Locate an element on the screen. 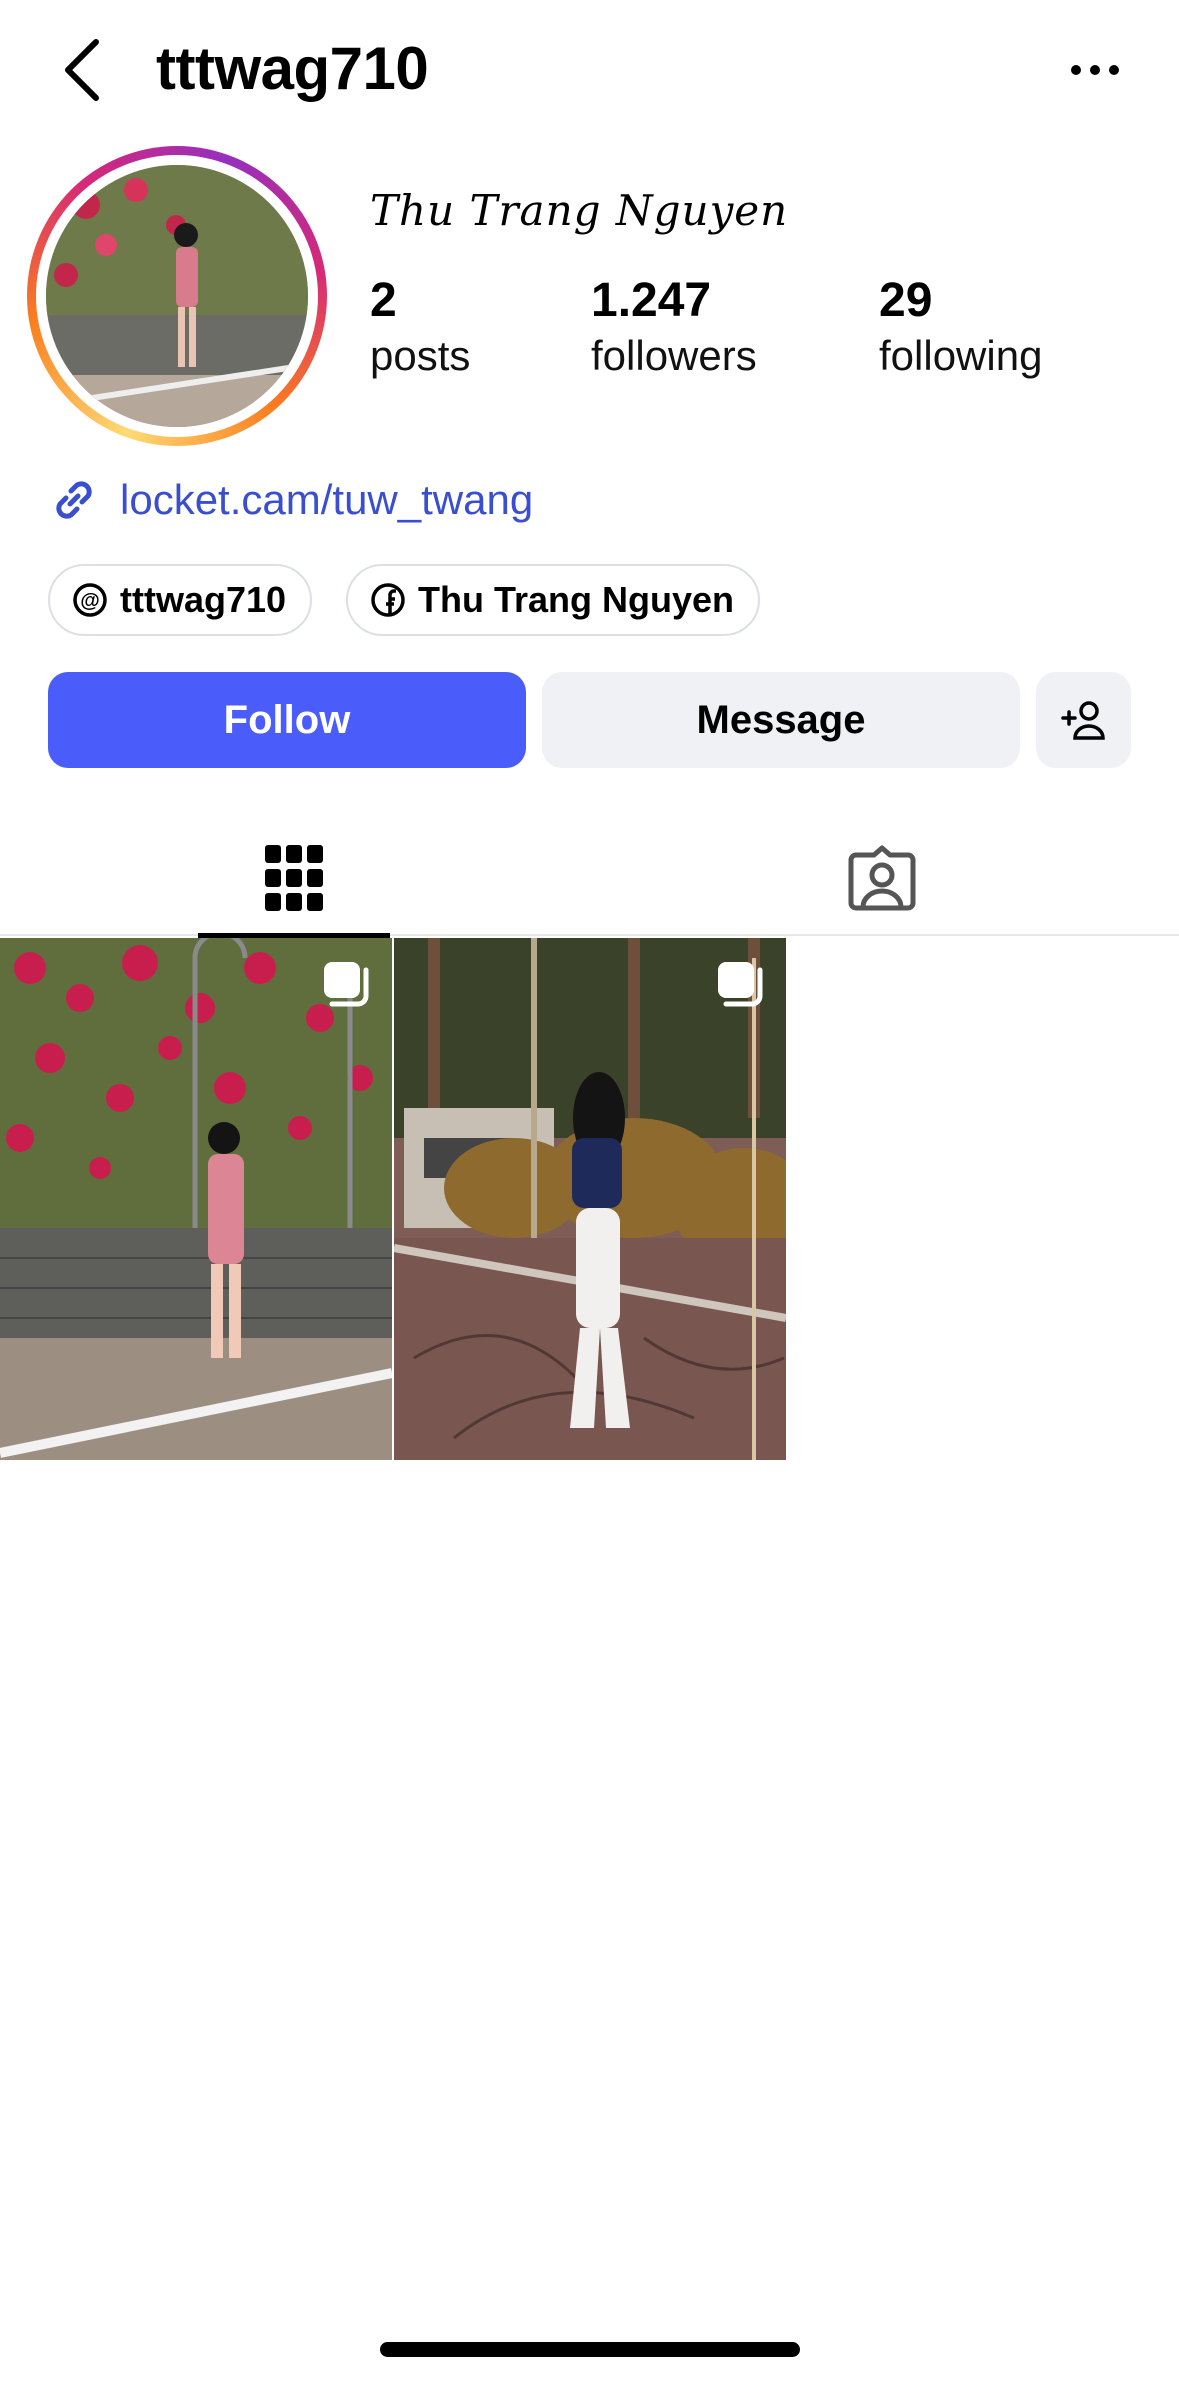 The height and width of the screenshot is (2382, 1179). chip-label: Thu Trang Nguyen is located at coordinates (576, 599).